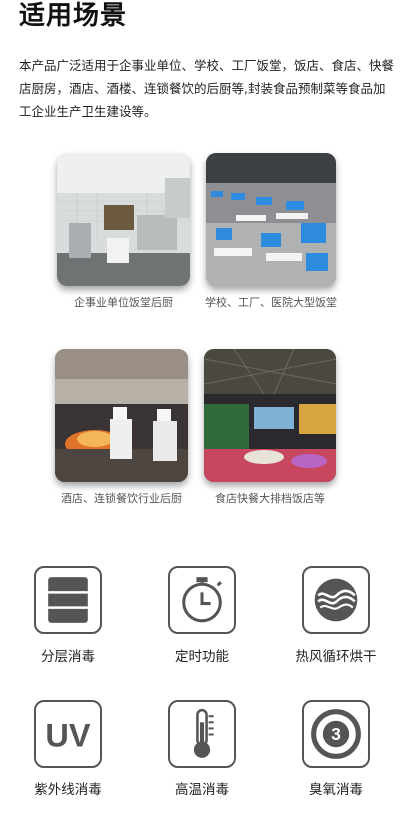 The image size is (409, 825). What do you see at coordinates (68, 600) in the screenshot?
I see `layers-icon` at bounding box center [68, 600].